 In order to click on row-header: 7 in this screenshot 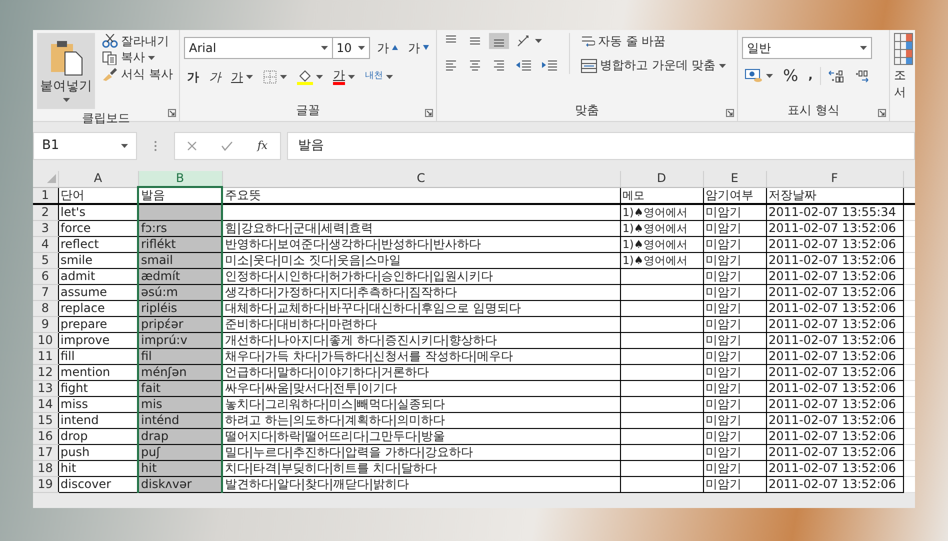, I will do `click(45, 292)`.